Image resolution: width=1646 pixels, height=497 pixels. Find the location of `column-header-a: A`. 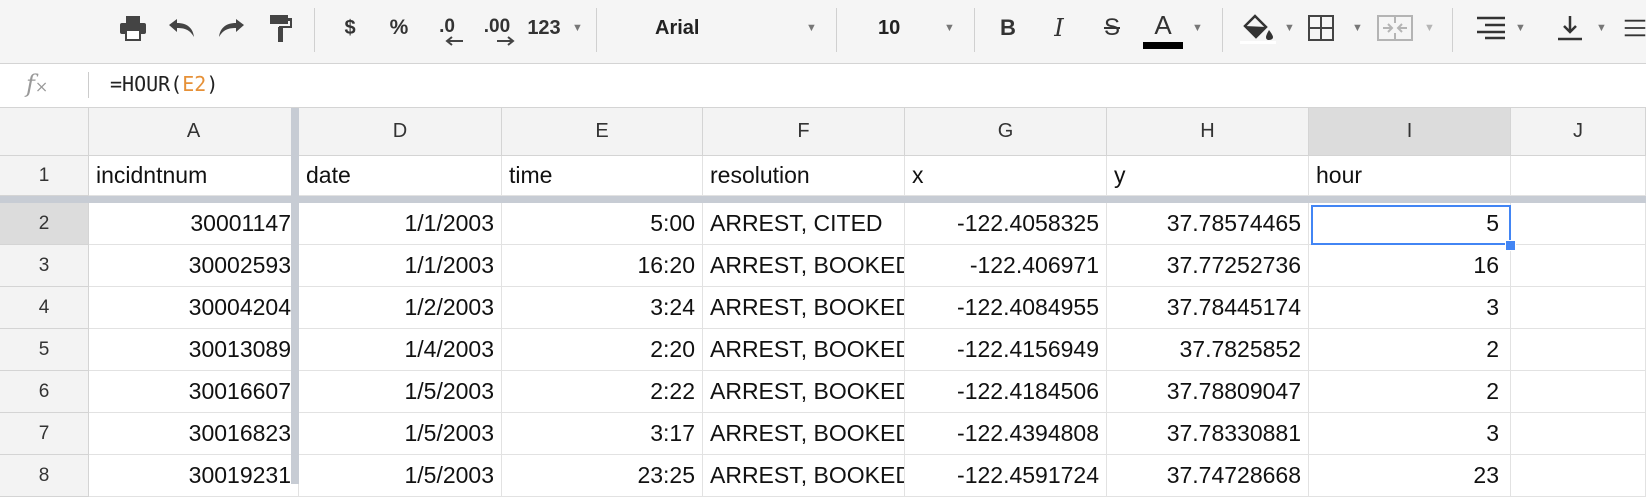

column-header-a: A is located at coordinates (194, 132).